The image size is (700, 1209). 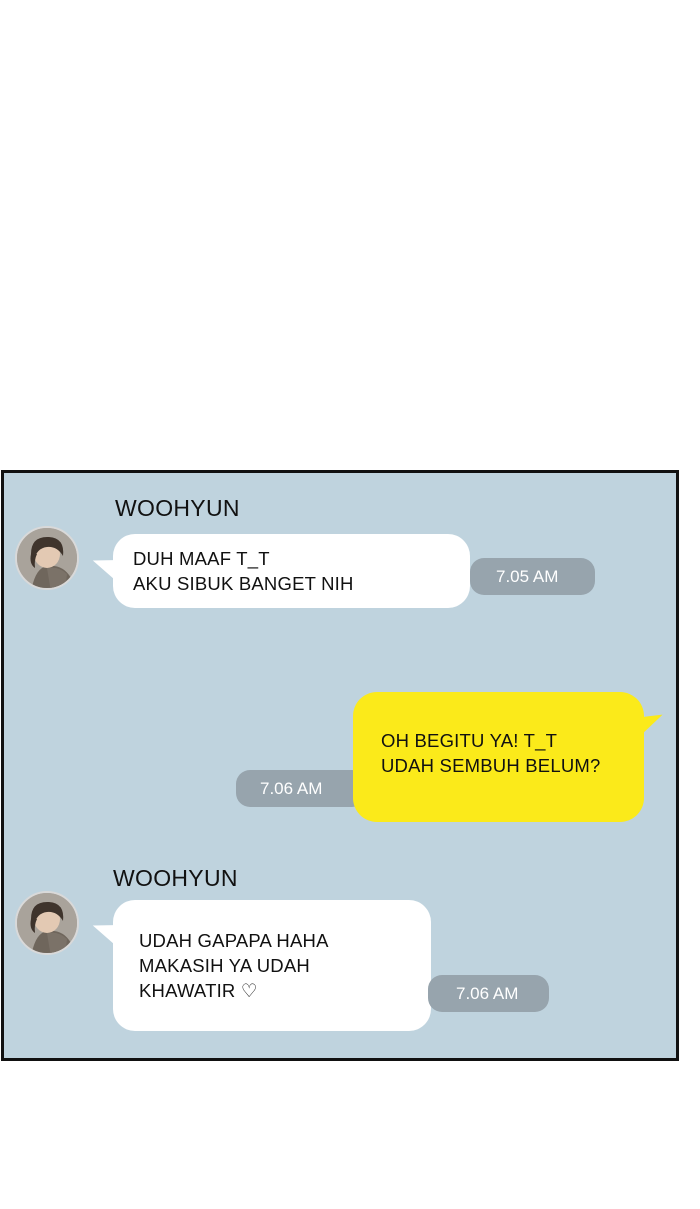 What do you see at coordinates (532, 576) in the screenshot?
I see `timestamp: 7.05 AM` at bounding box center [532, 576].